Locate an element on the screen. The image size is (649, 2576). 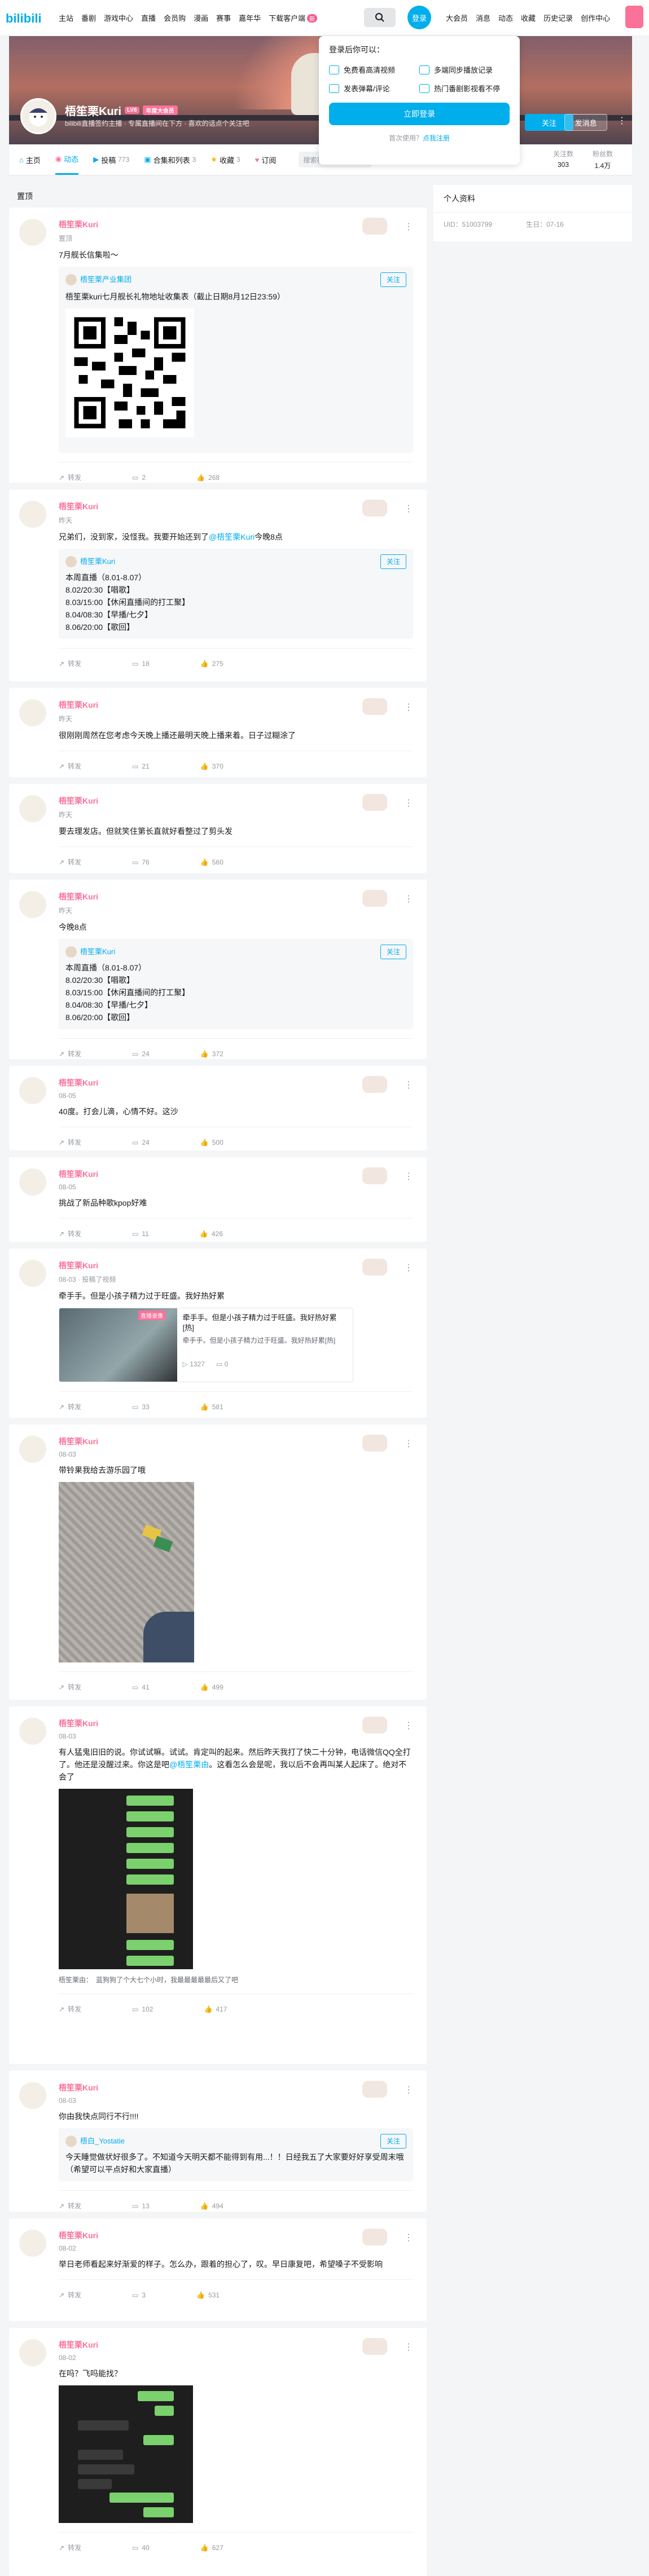
like-action: 👍 531 is located at coordinates (208, 2295).